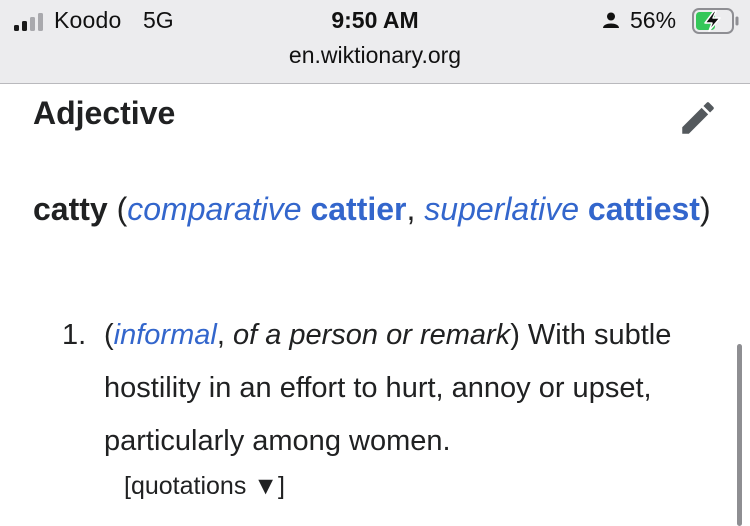  I want to click on battery-percent: 56%, so click(653, 20).